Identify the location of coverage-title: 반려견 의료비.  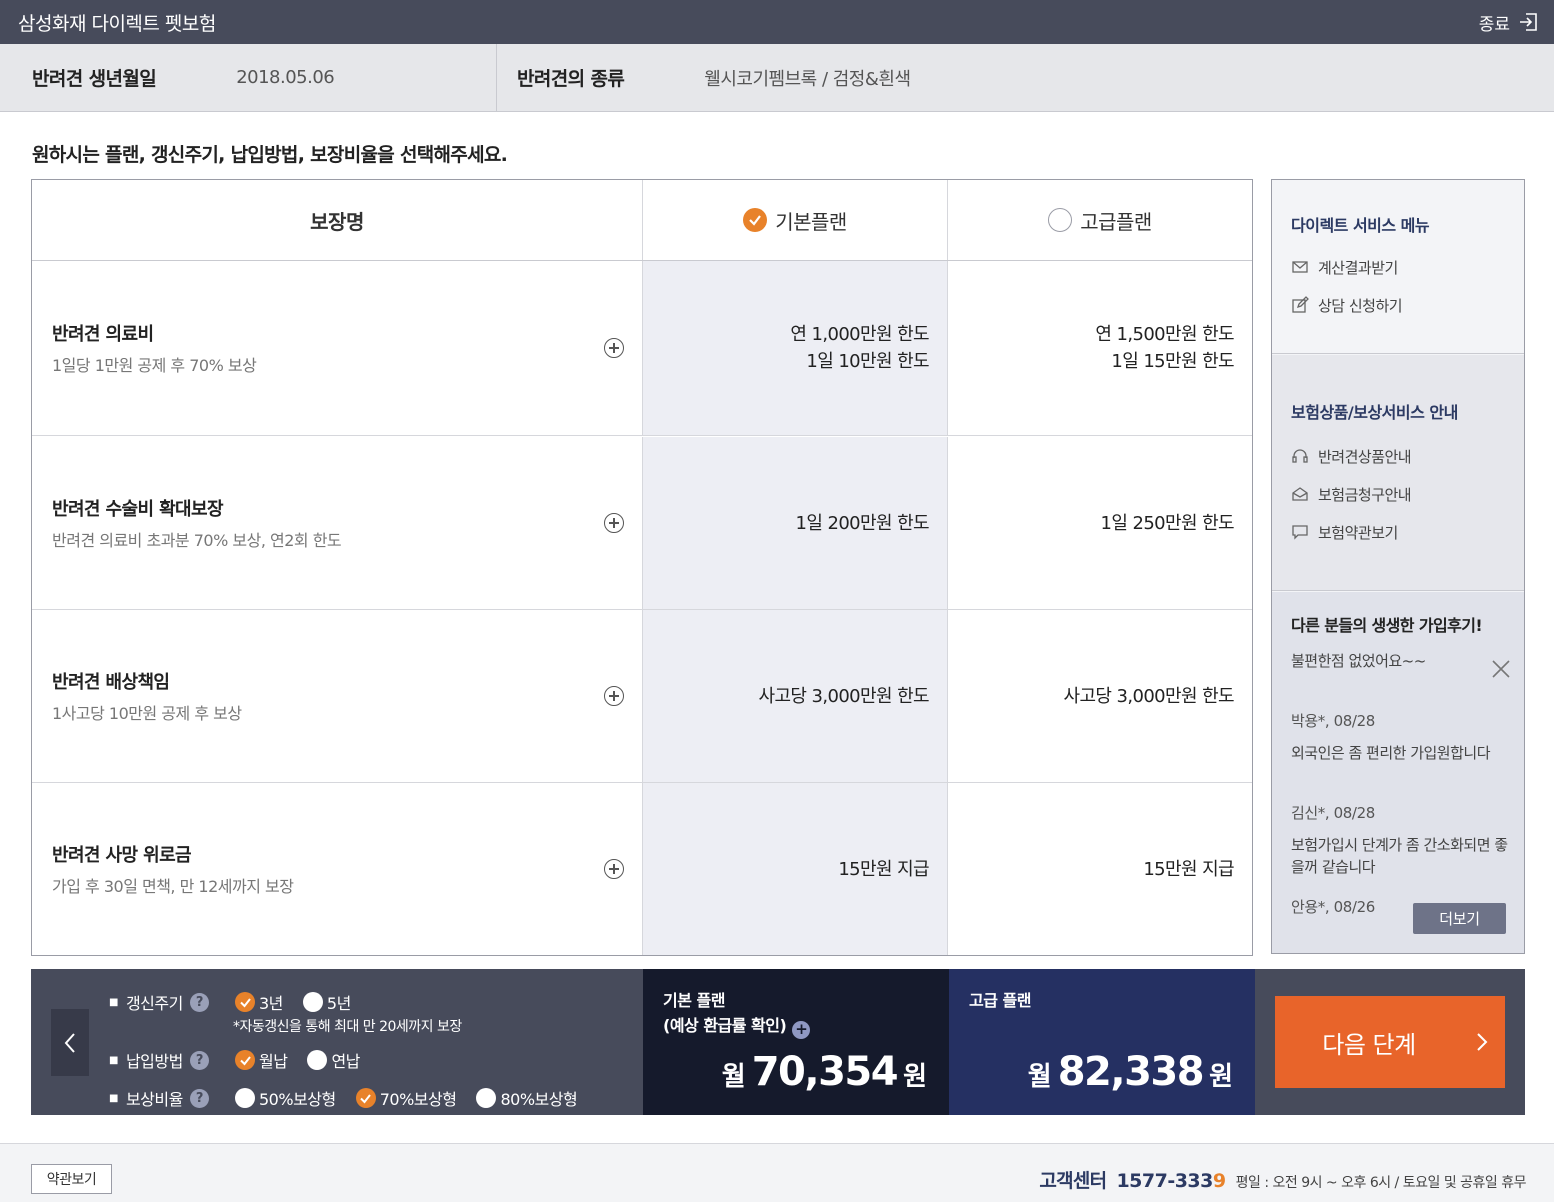
(103, 334).